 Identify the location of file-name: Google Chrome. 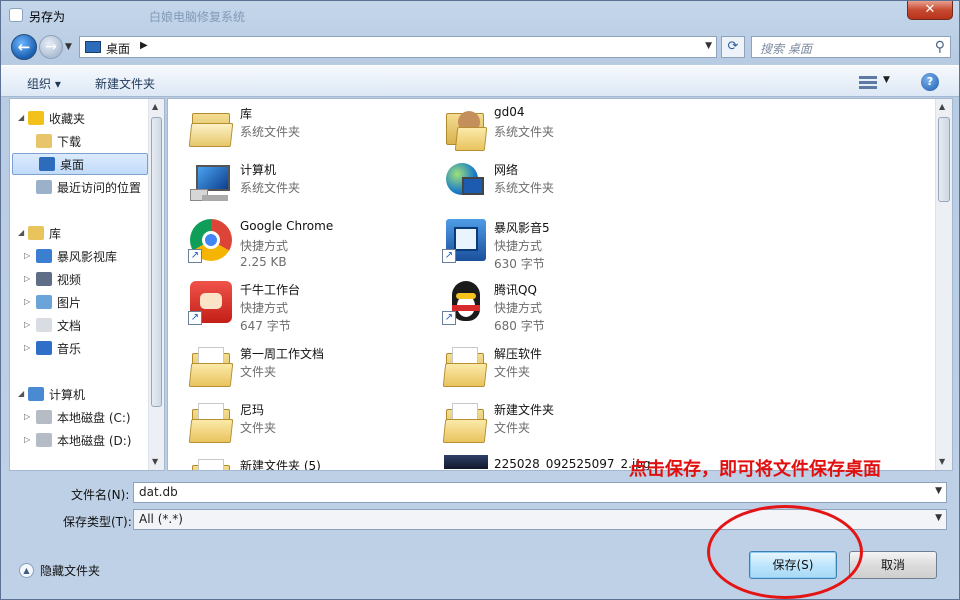
(286, 226).